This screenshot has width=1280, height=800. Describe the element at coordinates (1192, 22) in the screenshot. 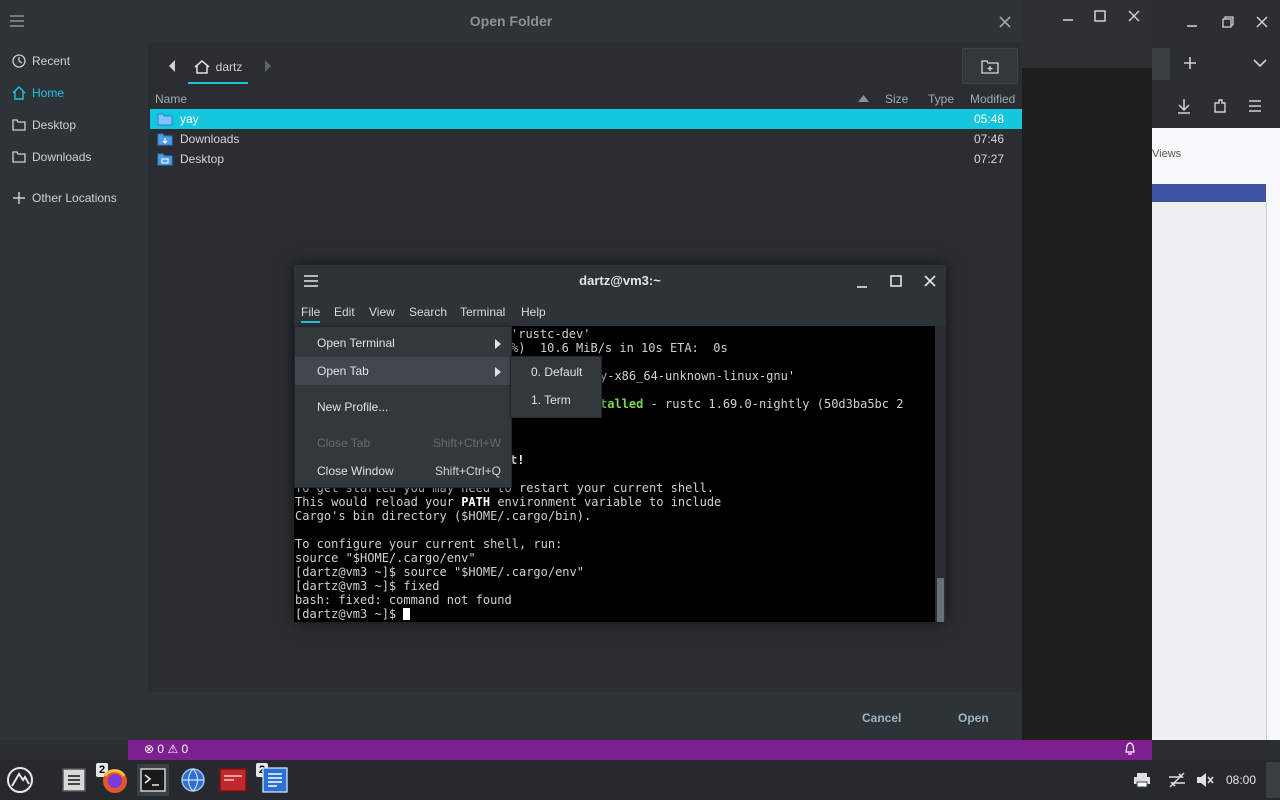

I see `browser-minimize-icon` at that location.